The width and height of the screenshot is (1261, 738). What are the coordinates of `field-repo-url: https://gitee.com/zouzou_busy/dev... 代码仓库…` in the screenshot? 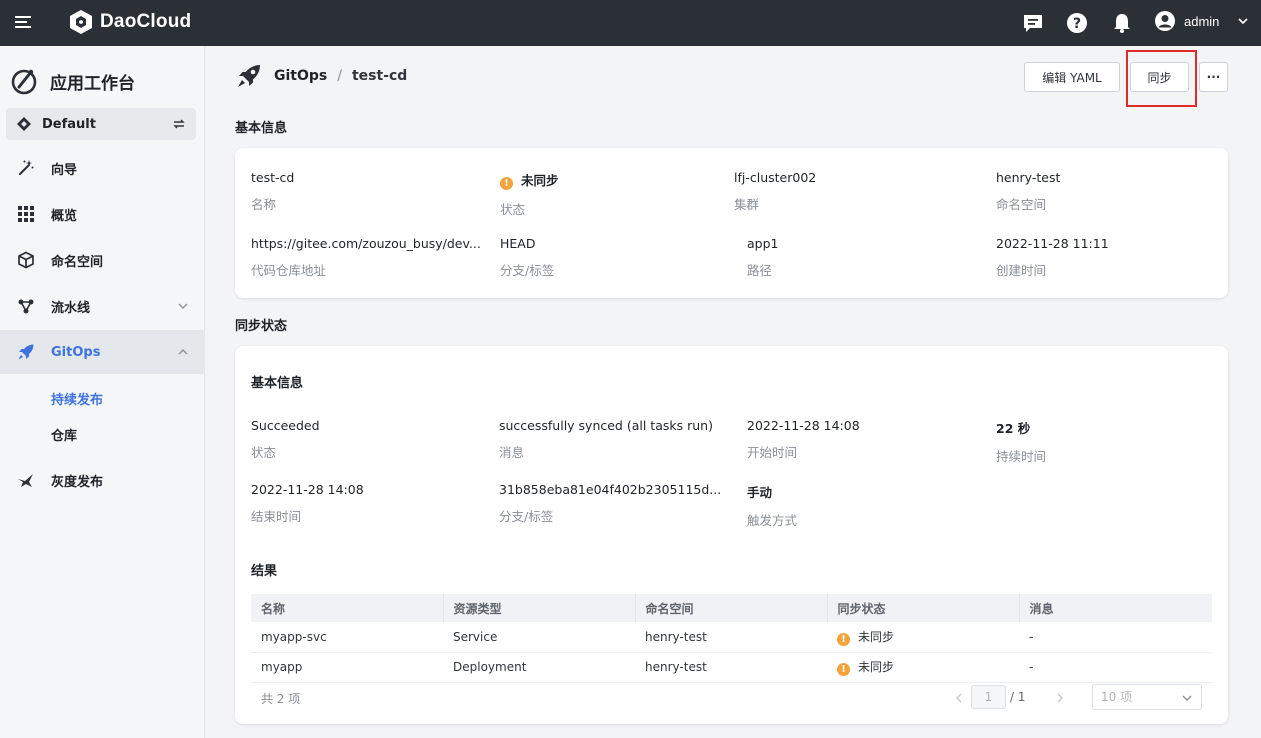 It's located at (366, 257).